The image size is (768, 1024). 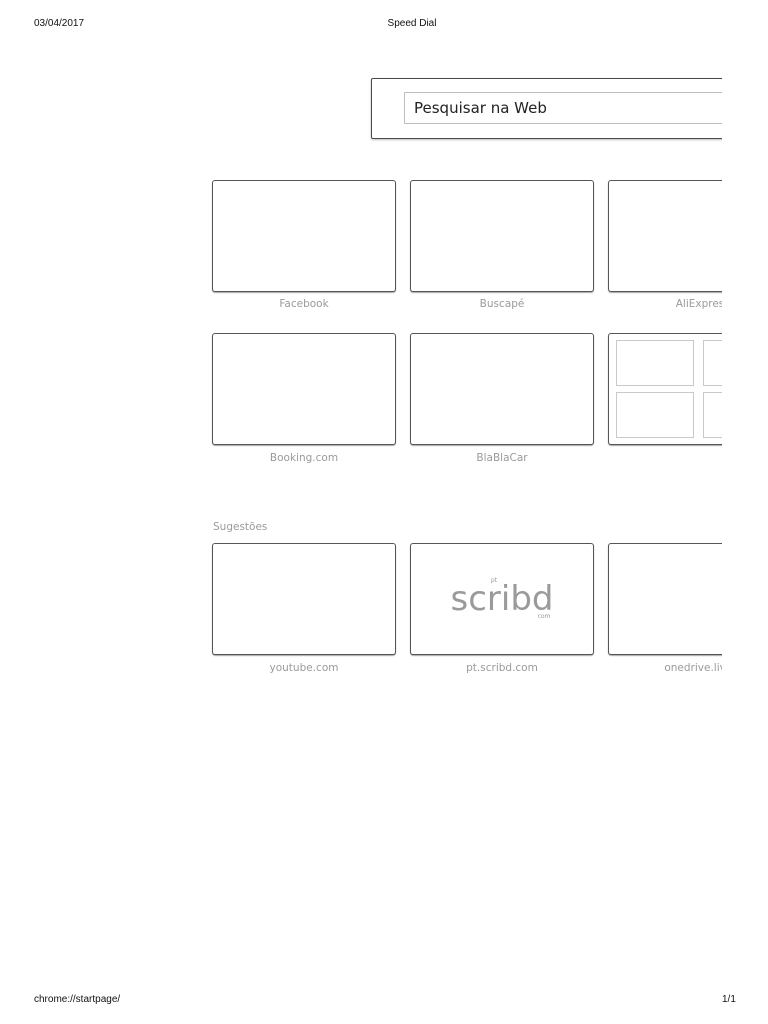 I want to click on suggestion-label: onedrive.live., so click(x=693, y=668).